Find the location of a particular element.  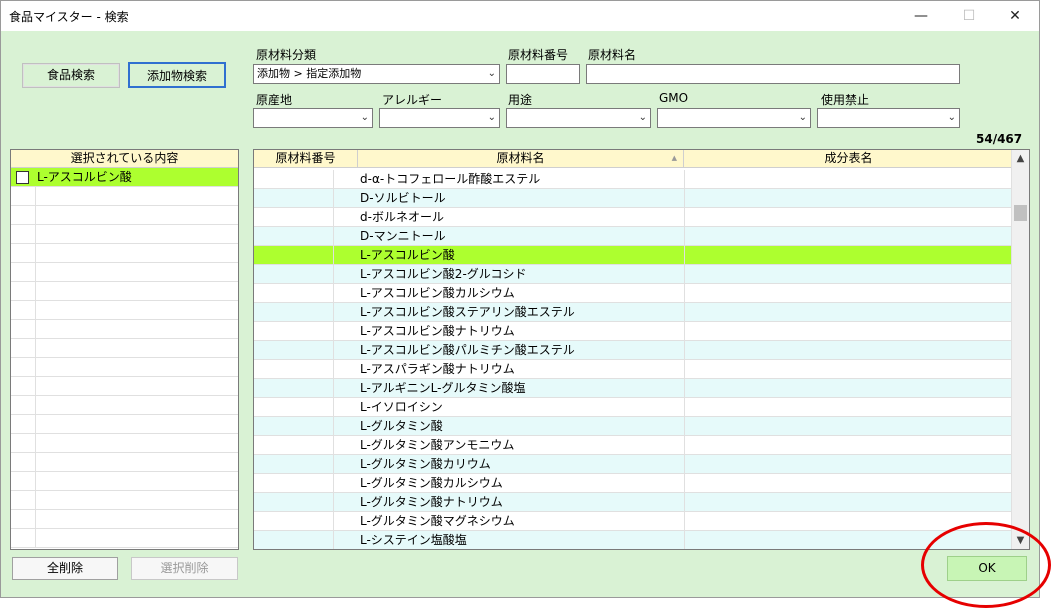

table-row: L-システイン塩酸塩 is located at coordinates (633, 540).